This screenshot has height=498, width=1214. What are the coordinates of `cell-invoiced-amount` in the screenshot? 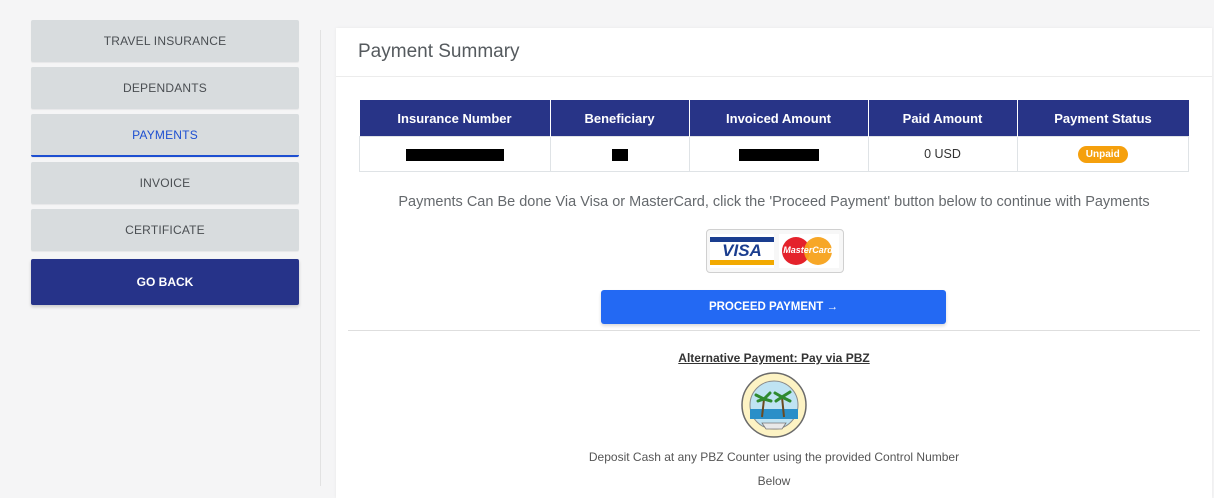 It's located at (778, 154).